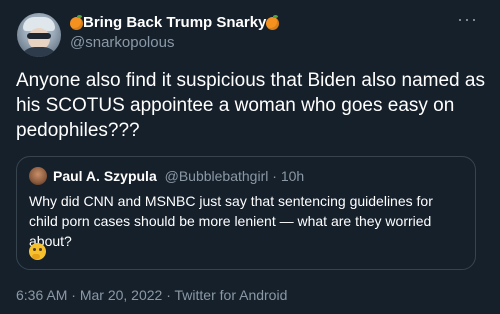 This screenshot has width=500, height=314. Describe the element at coordinates (39, 52) in the screenshot. I see `avatar-shoulders` at that location.